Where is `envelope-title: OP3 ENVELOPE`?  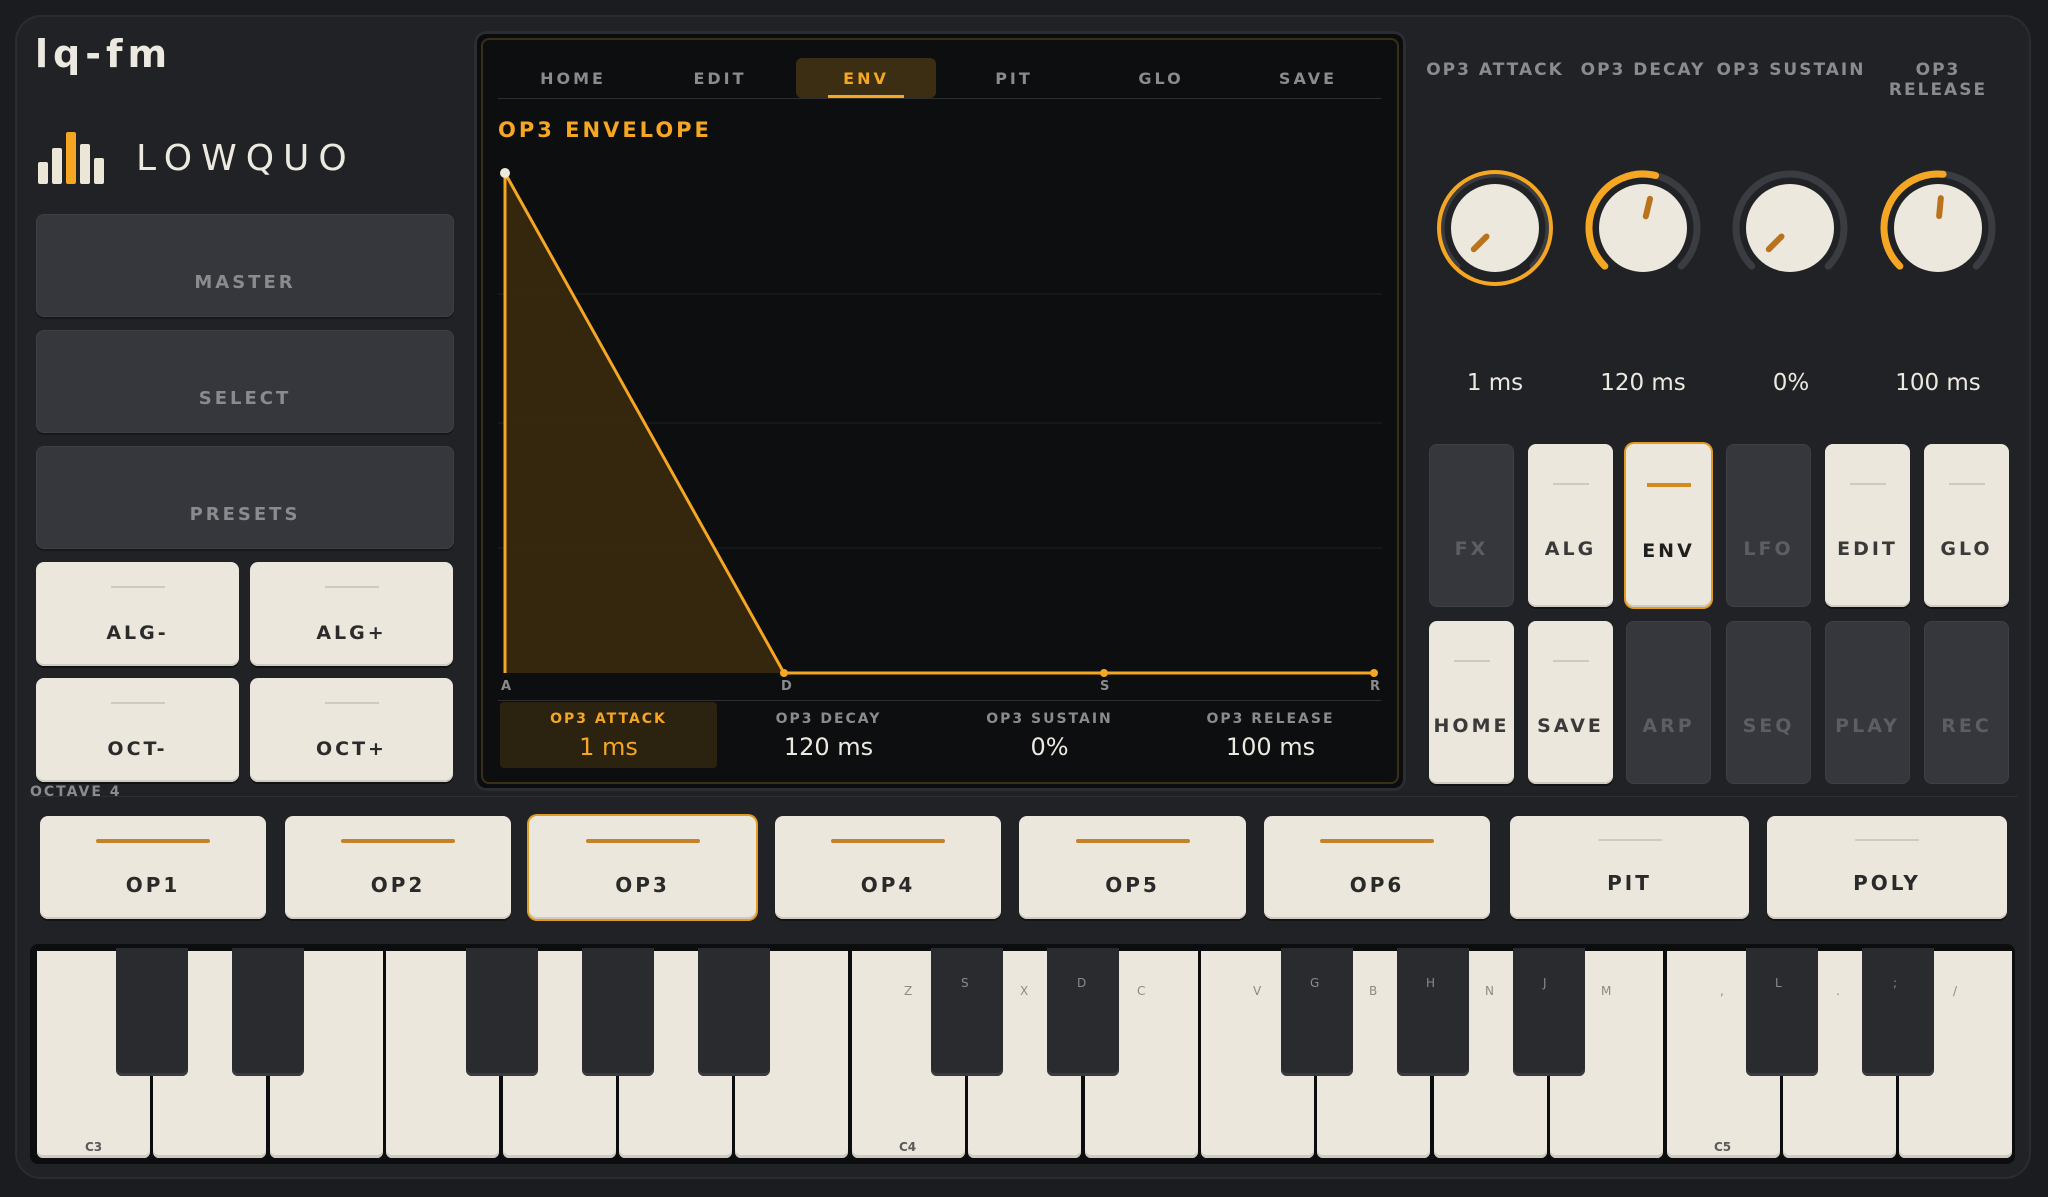
envelope-title: OP3 ENVELOPE is located at coordinates (605, 130).